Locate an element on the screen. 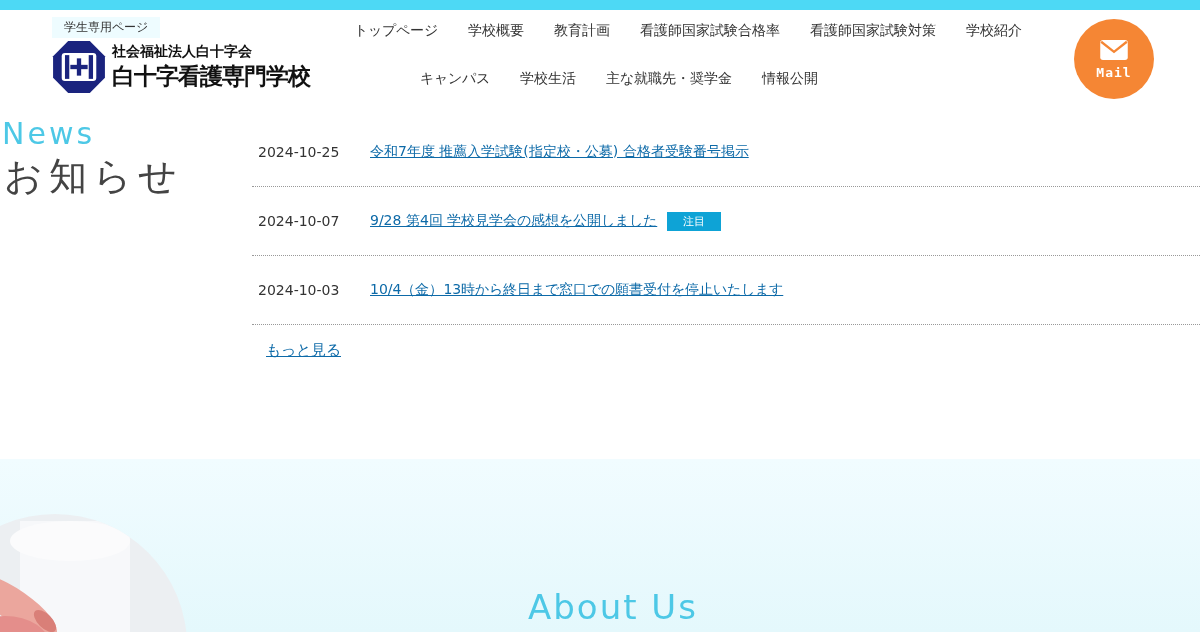 This screenshot has width=1200, height=632. nav-link: 教育計画 is located at coordinates (582, 31).